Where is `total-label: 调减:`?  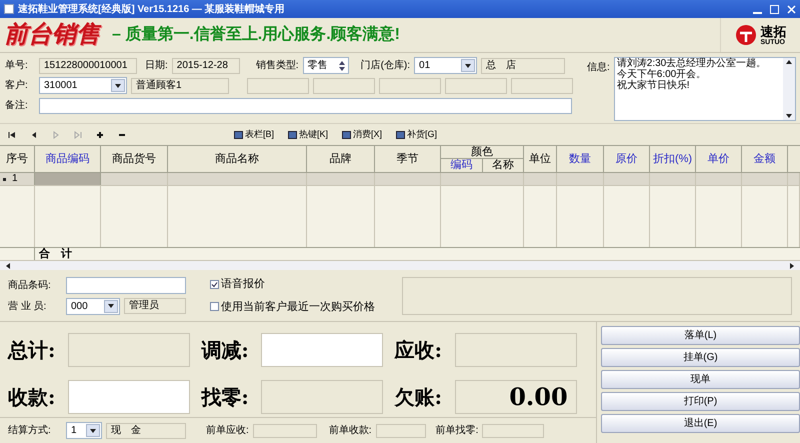
total-label: 调减: is located at coordinates (225, 350).